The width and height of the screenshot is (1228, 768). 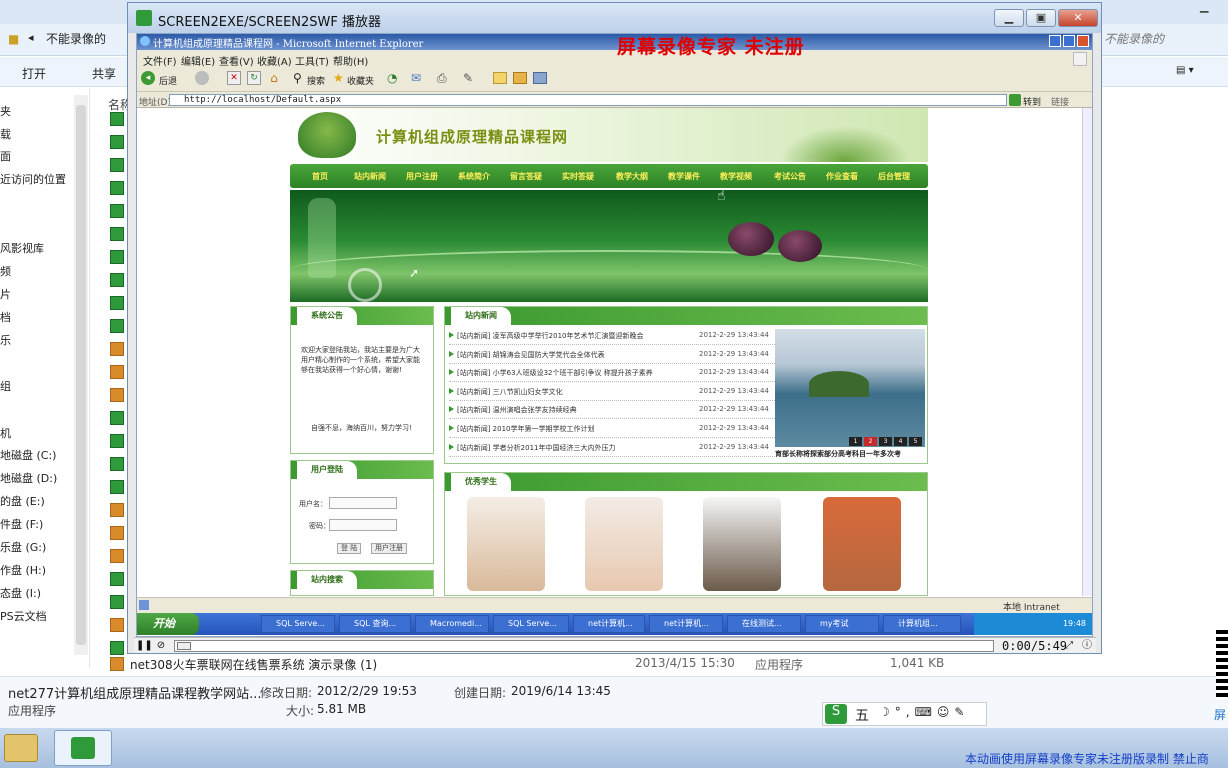 I want to click on nav-item: 近访问的位置, so click(x=33, y=179).